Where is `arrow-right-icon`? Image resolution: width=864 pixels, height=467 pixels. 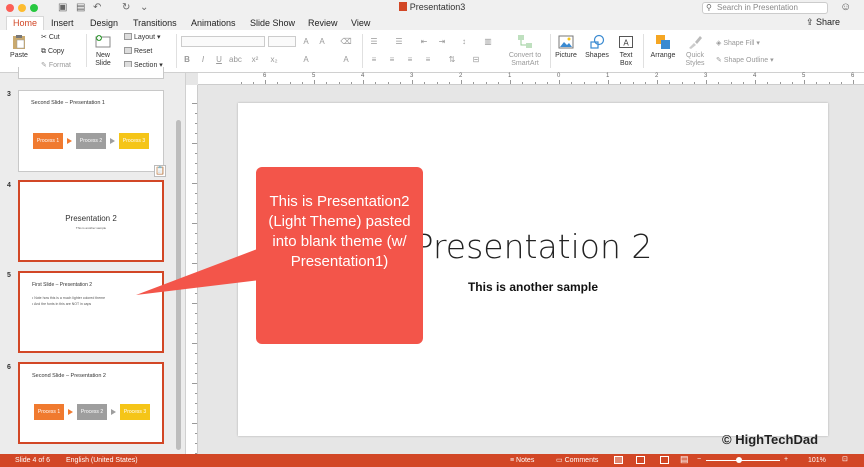 arrow-right-icon is located at coordinates (70, 412).